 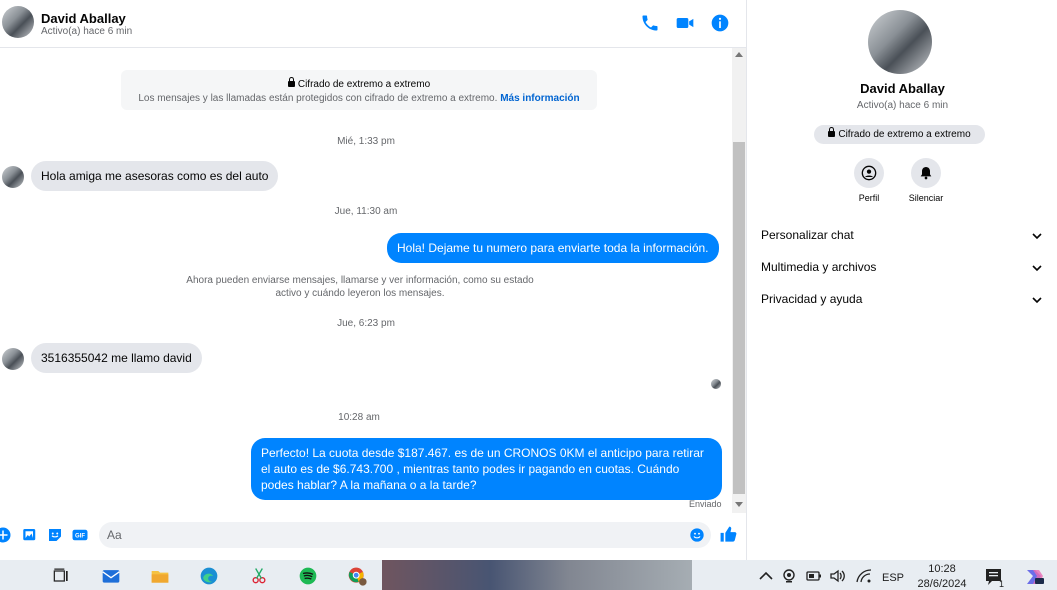 I want to click on svg-text: GIF, so click(x=80, y=537).